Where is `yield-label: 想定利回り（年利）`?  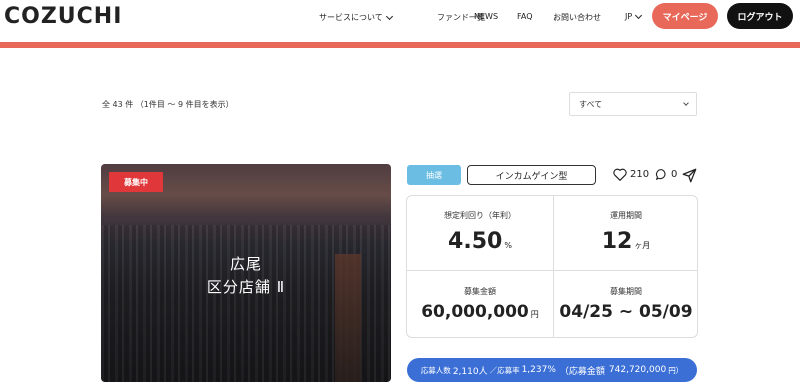
yield-label: 想定利回り（年利） is located at coordinates (480, 215).